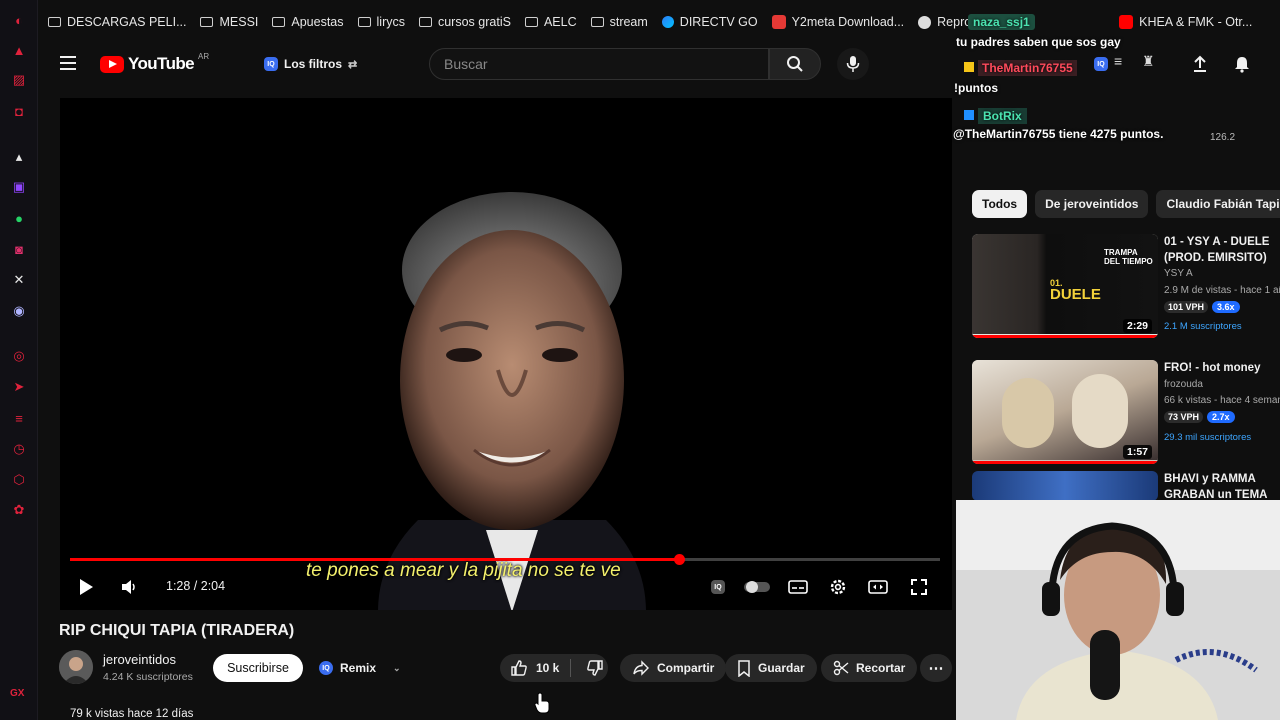  Describe the element at coordinates (619, 22) in the screenshot. I see `bookmark-item: stream` at that location.